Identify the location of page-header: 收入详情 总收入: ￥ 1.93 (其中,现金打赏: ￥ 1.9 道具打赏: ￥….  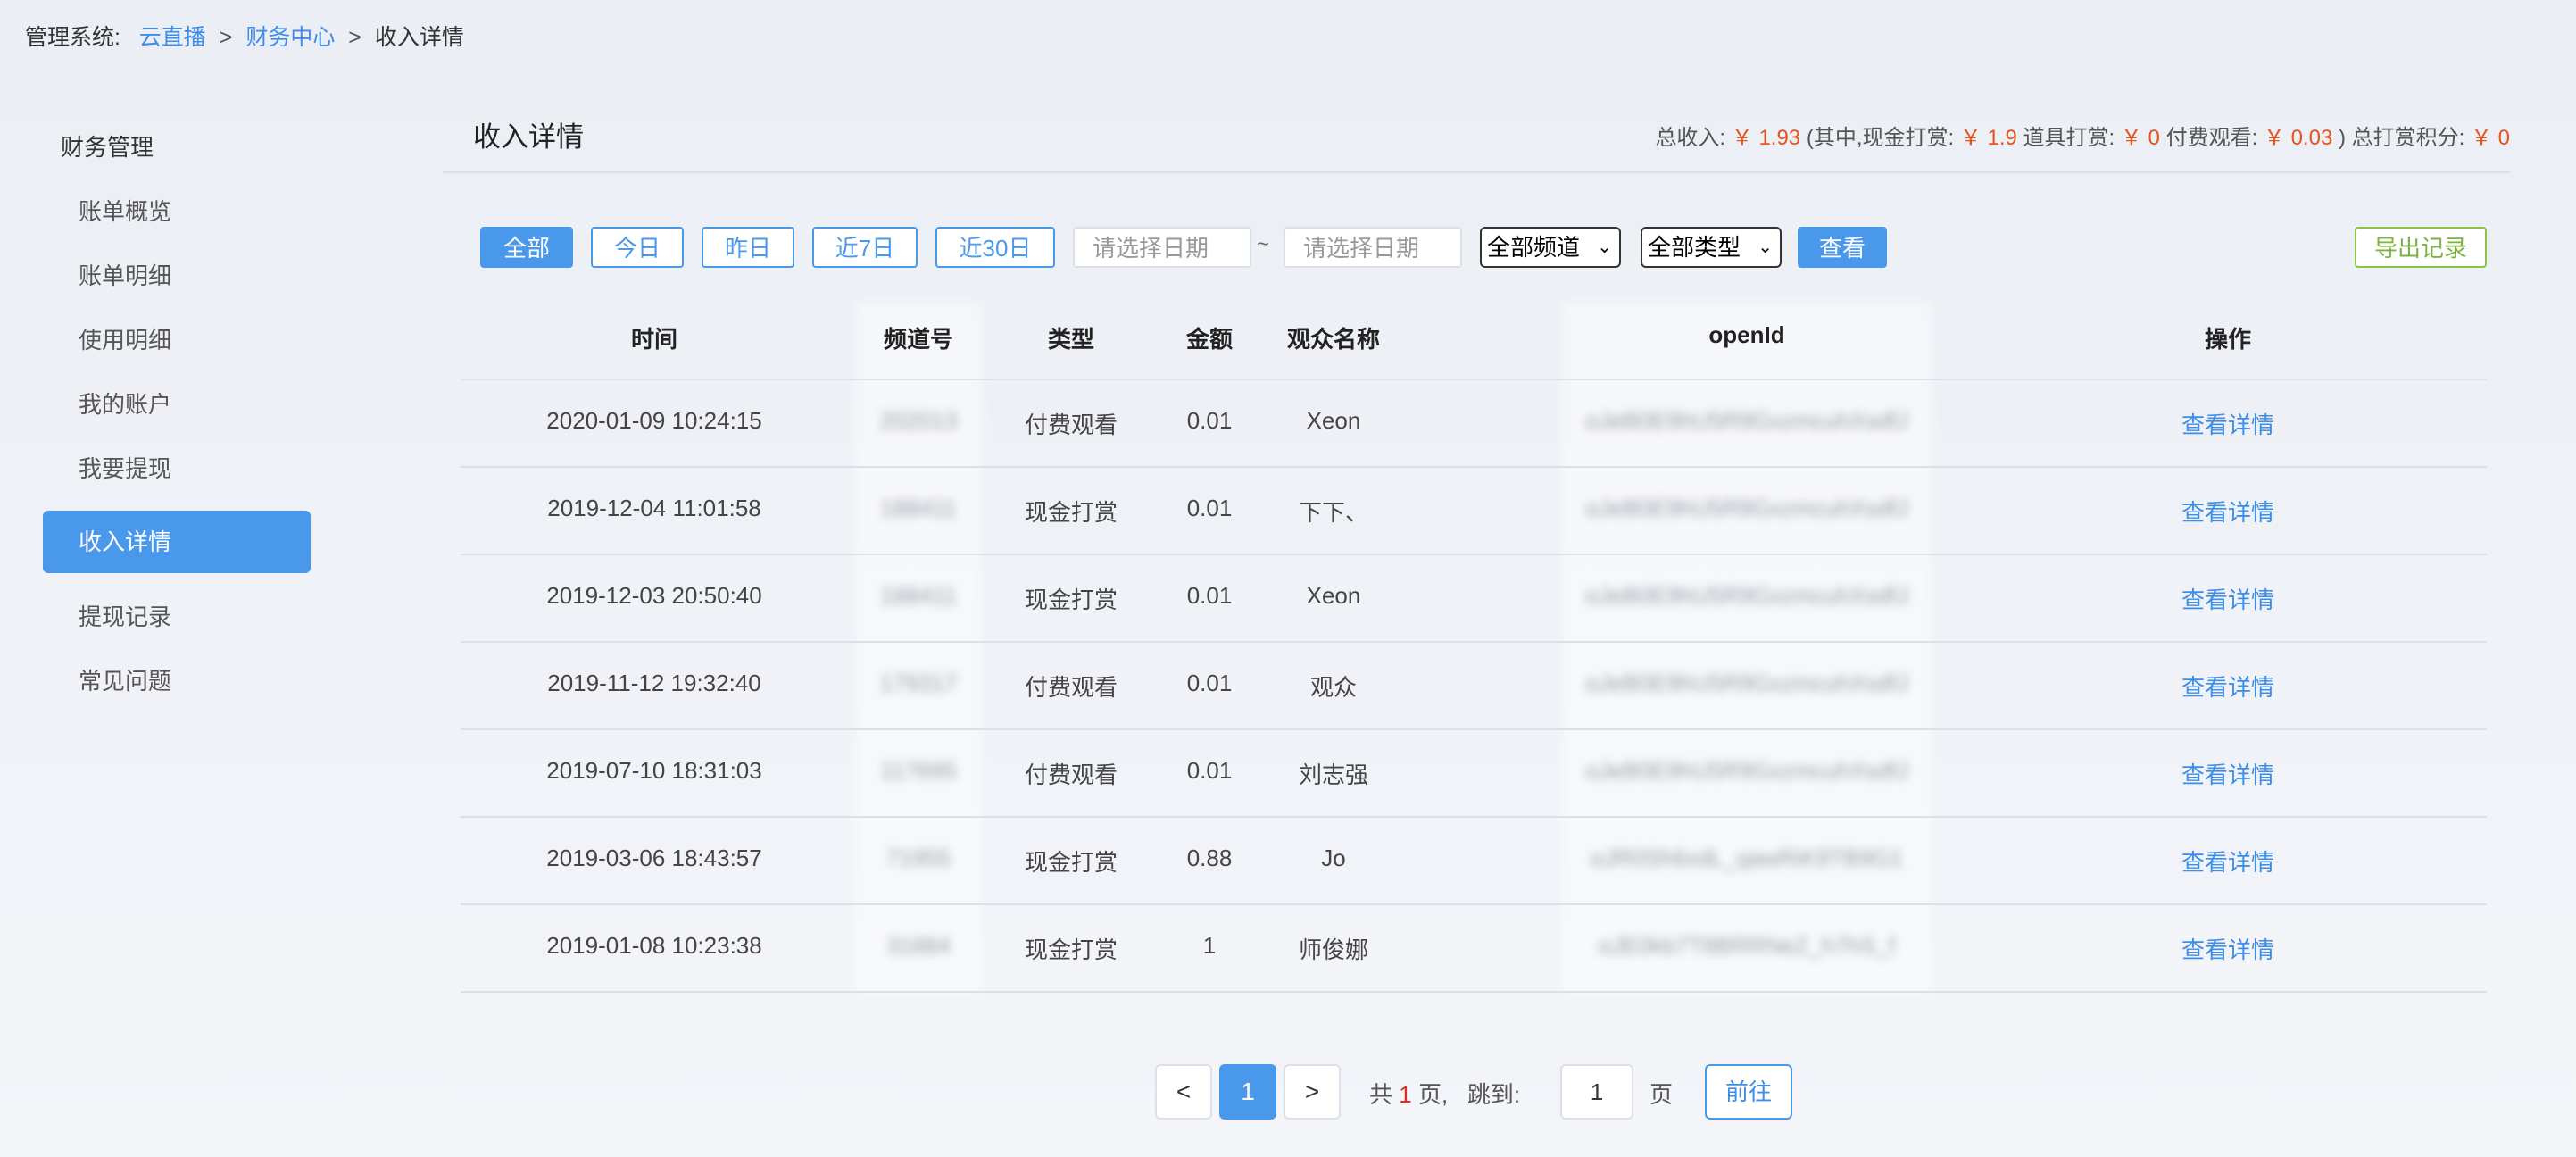
(1477, 138).